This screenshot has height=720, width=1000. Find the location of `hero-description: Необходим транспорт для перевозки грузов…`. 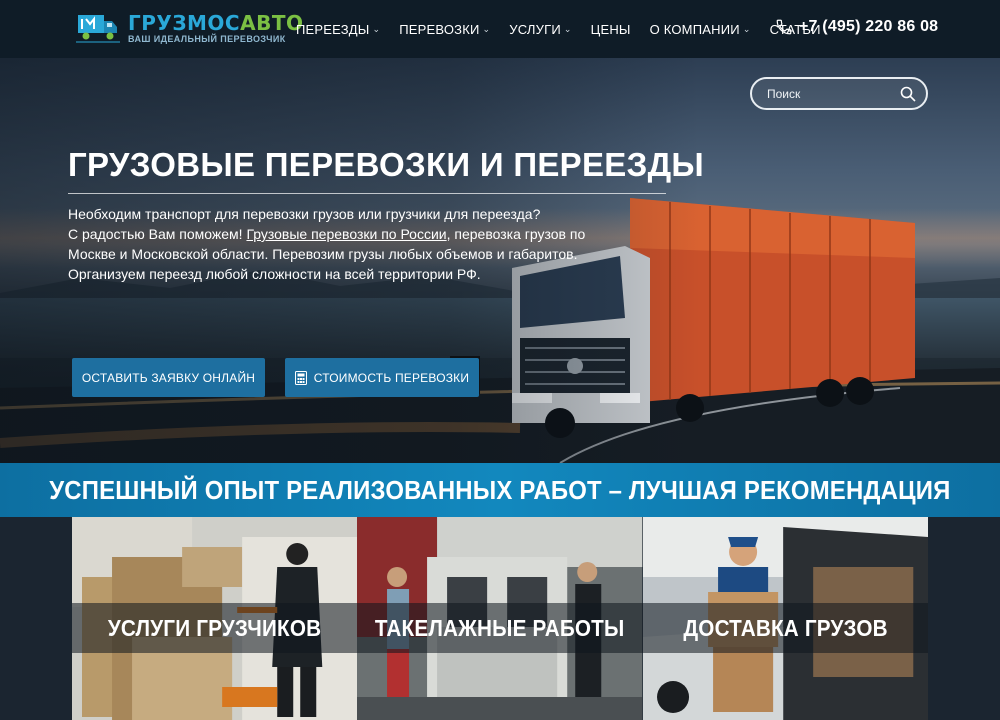

hero-description: Необходим транспорт для перевозки грузов… is located at coordinates (327, 244).